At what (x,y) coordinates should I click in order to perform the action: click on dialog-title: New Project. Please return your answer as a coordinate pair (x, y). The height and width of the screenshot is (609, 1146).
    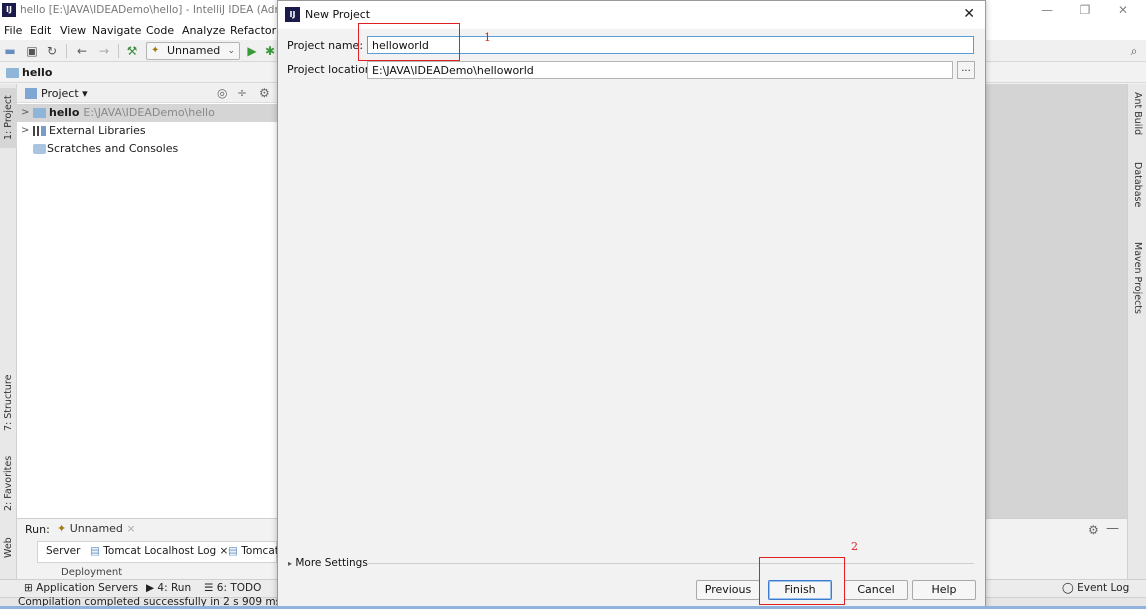
    Looking at the image, I should click on (338, 14).